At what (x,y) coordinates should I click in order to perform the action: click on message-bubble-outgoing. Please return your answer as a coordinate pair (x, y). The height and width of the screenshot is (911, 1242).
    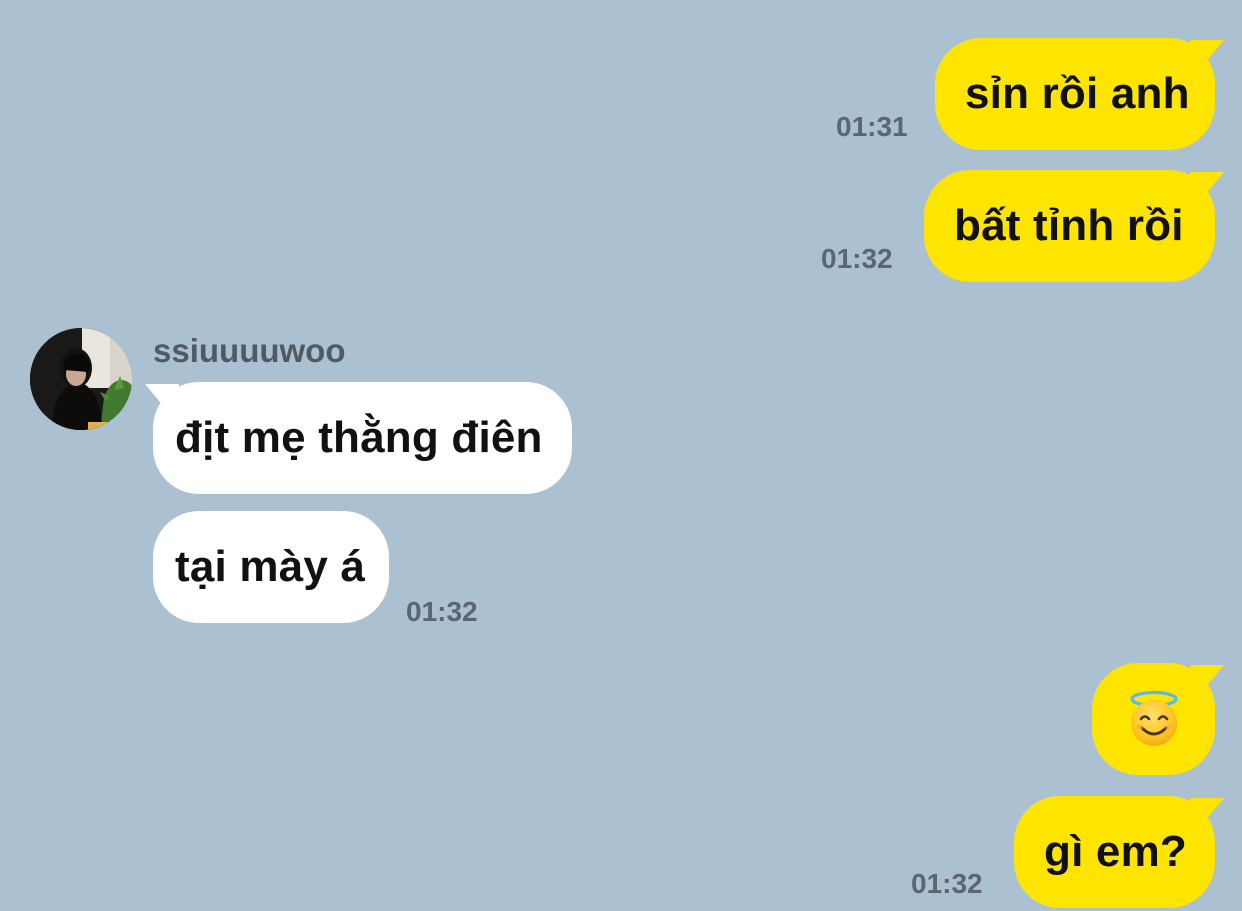
    Looking at the image, I should click on (1153, 719).